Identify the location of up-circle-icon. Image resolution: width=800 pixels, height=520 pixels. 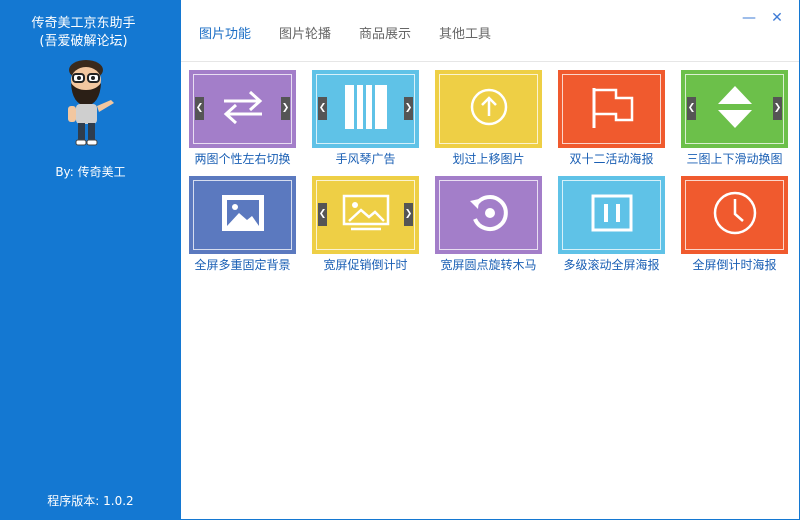
(489, 109).